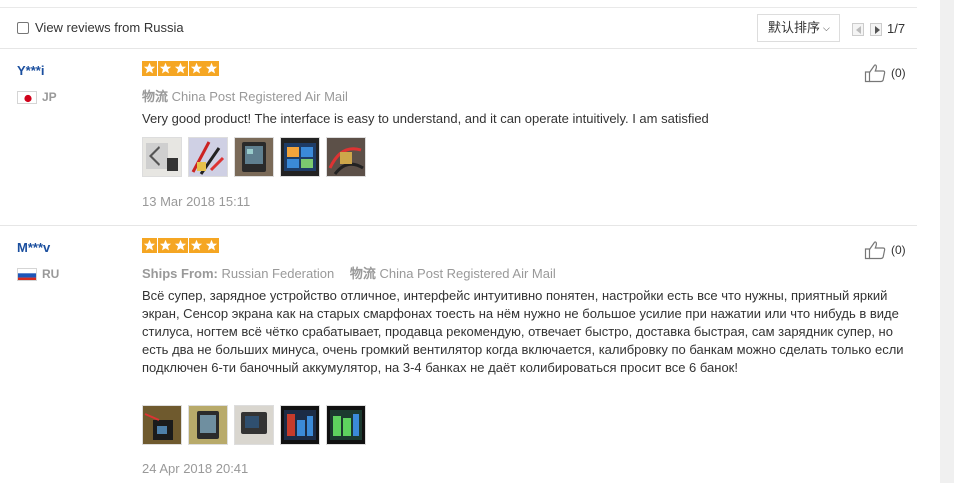  I want to click on caret-left-icon, so click(858, 30).